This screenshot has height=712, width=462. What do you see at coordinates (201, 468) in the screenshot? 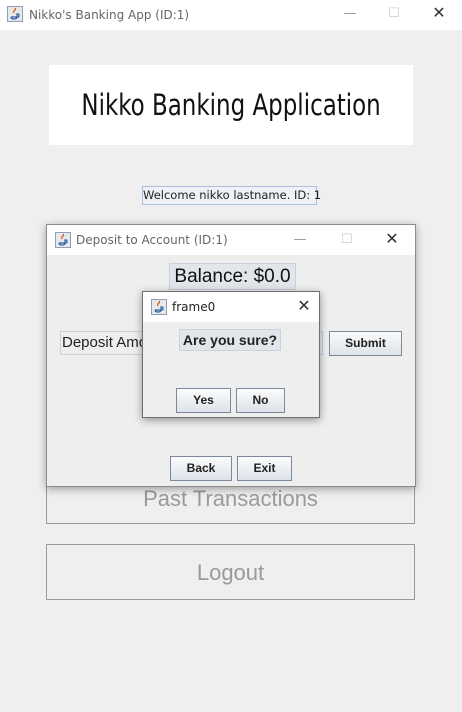
I see `back-button: Back` at bounding box center [201, 468].